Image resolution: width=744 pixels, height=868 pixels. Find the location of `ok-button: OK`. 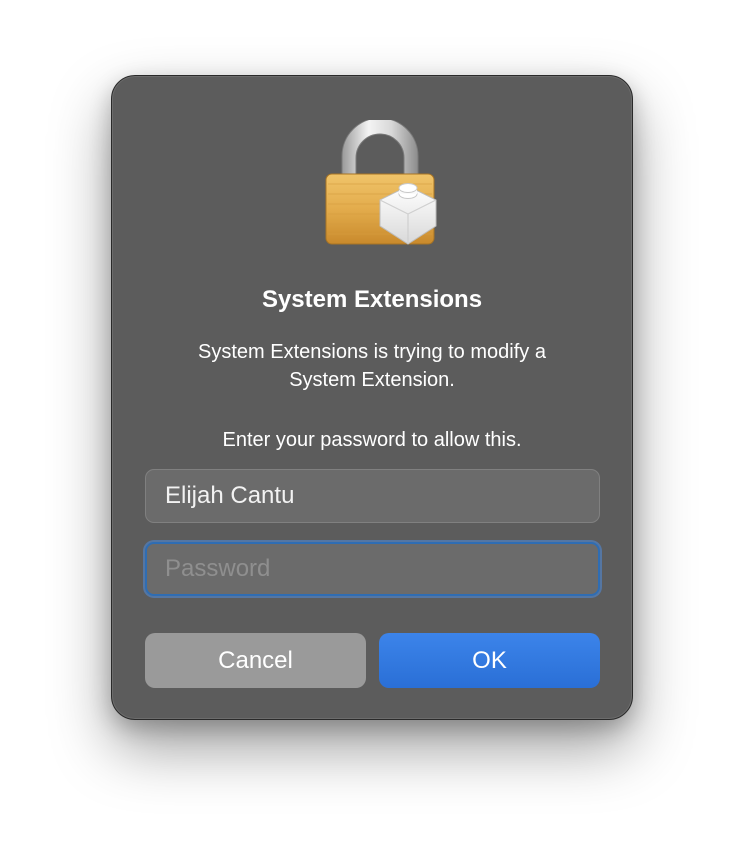

ok-button: OK is located at coordinates (489, 660).